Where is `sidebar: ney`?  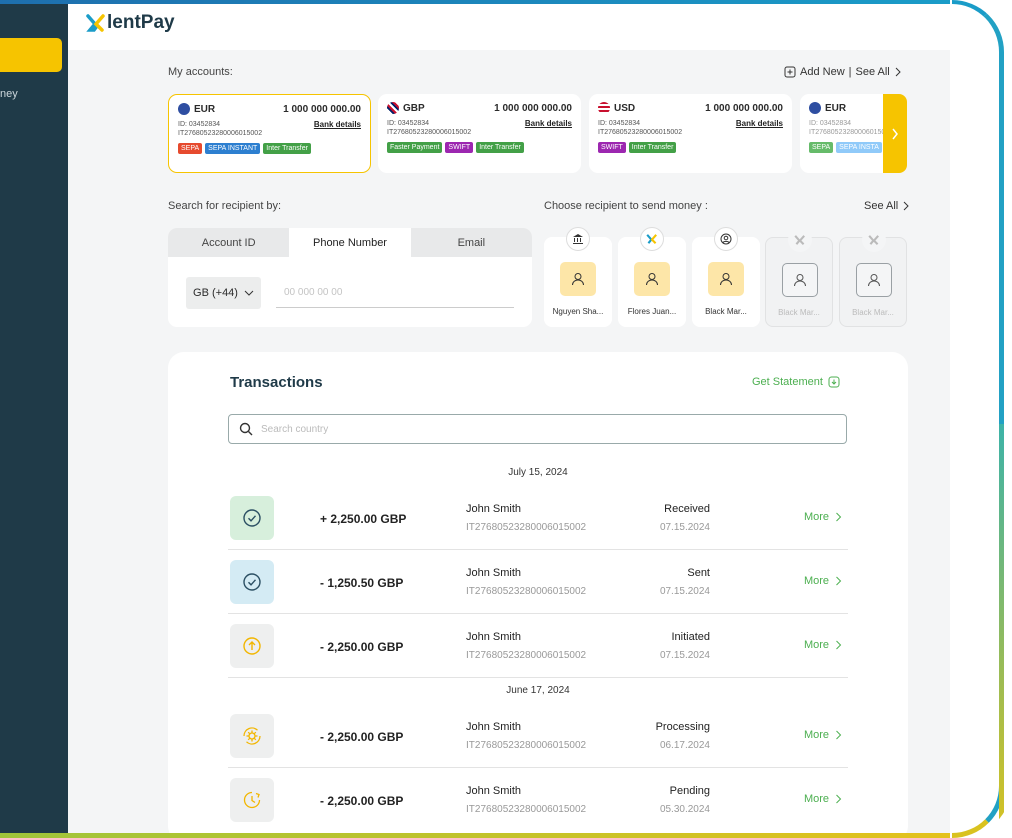
sidebar: ney is located at coordinates (34, 418).